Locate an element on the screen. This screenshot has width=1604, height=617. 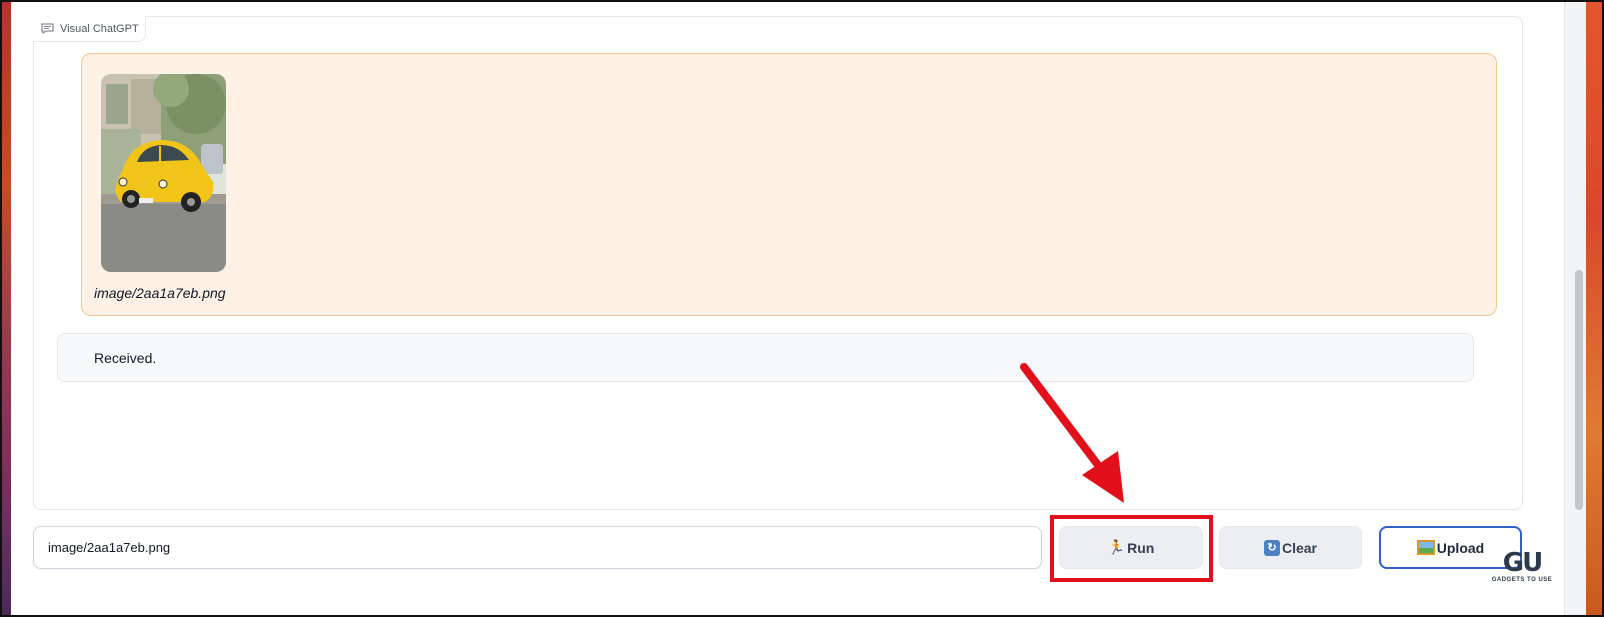
desktop-background-left is located at coordinates (6, 308).